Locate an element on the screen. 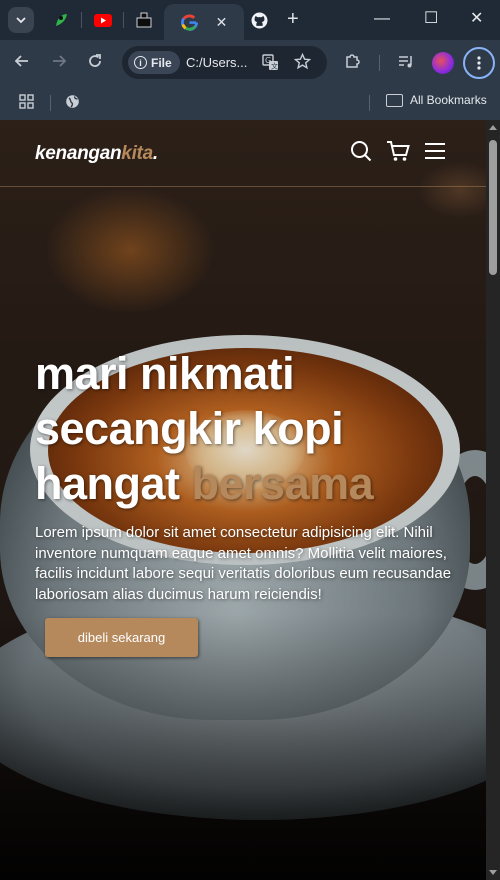  translate-icon: G文 is located at coordinates (270, 62).